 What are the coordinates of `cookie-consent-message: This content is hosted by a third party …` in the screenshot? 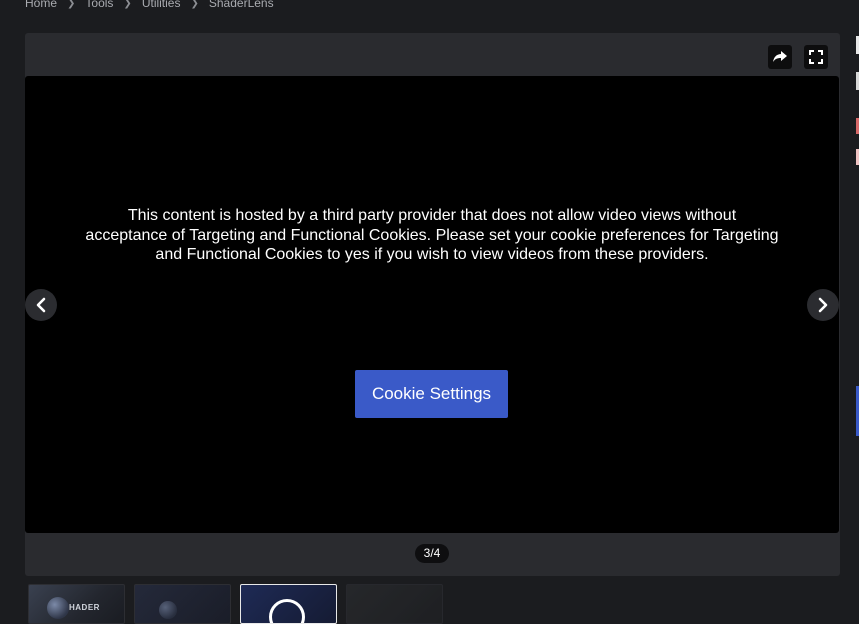 It's located at (432, 235).